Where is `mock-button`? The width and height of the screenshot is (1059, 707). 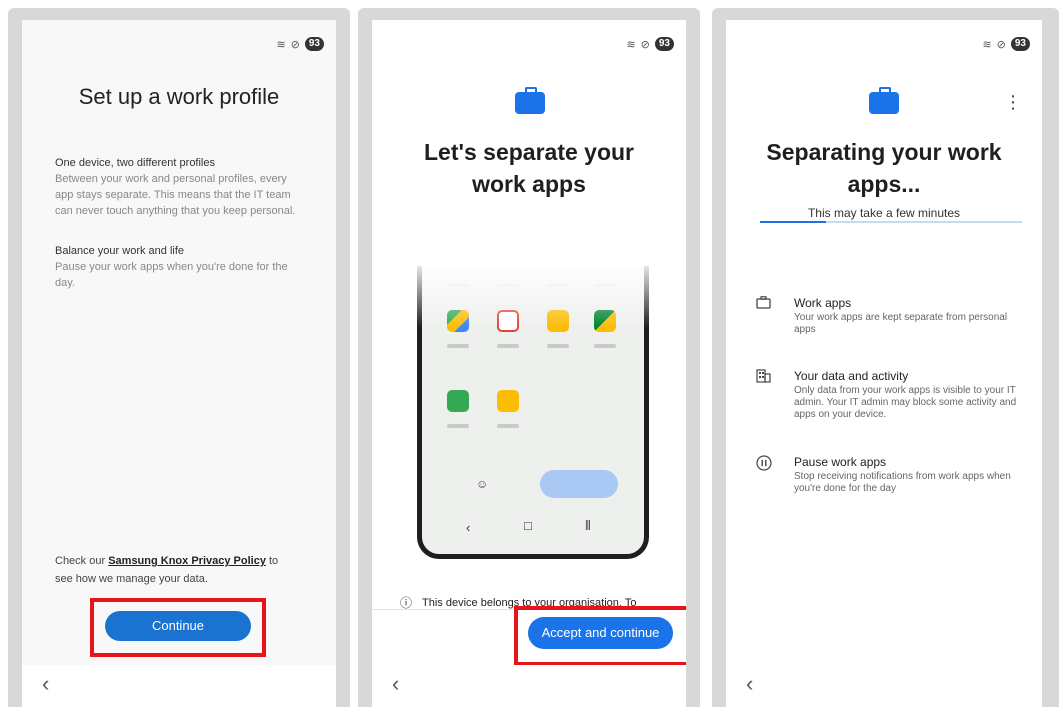 mock-button is located at coordinates (579, 484).